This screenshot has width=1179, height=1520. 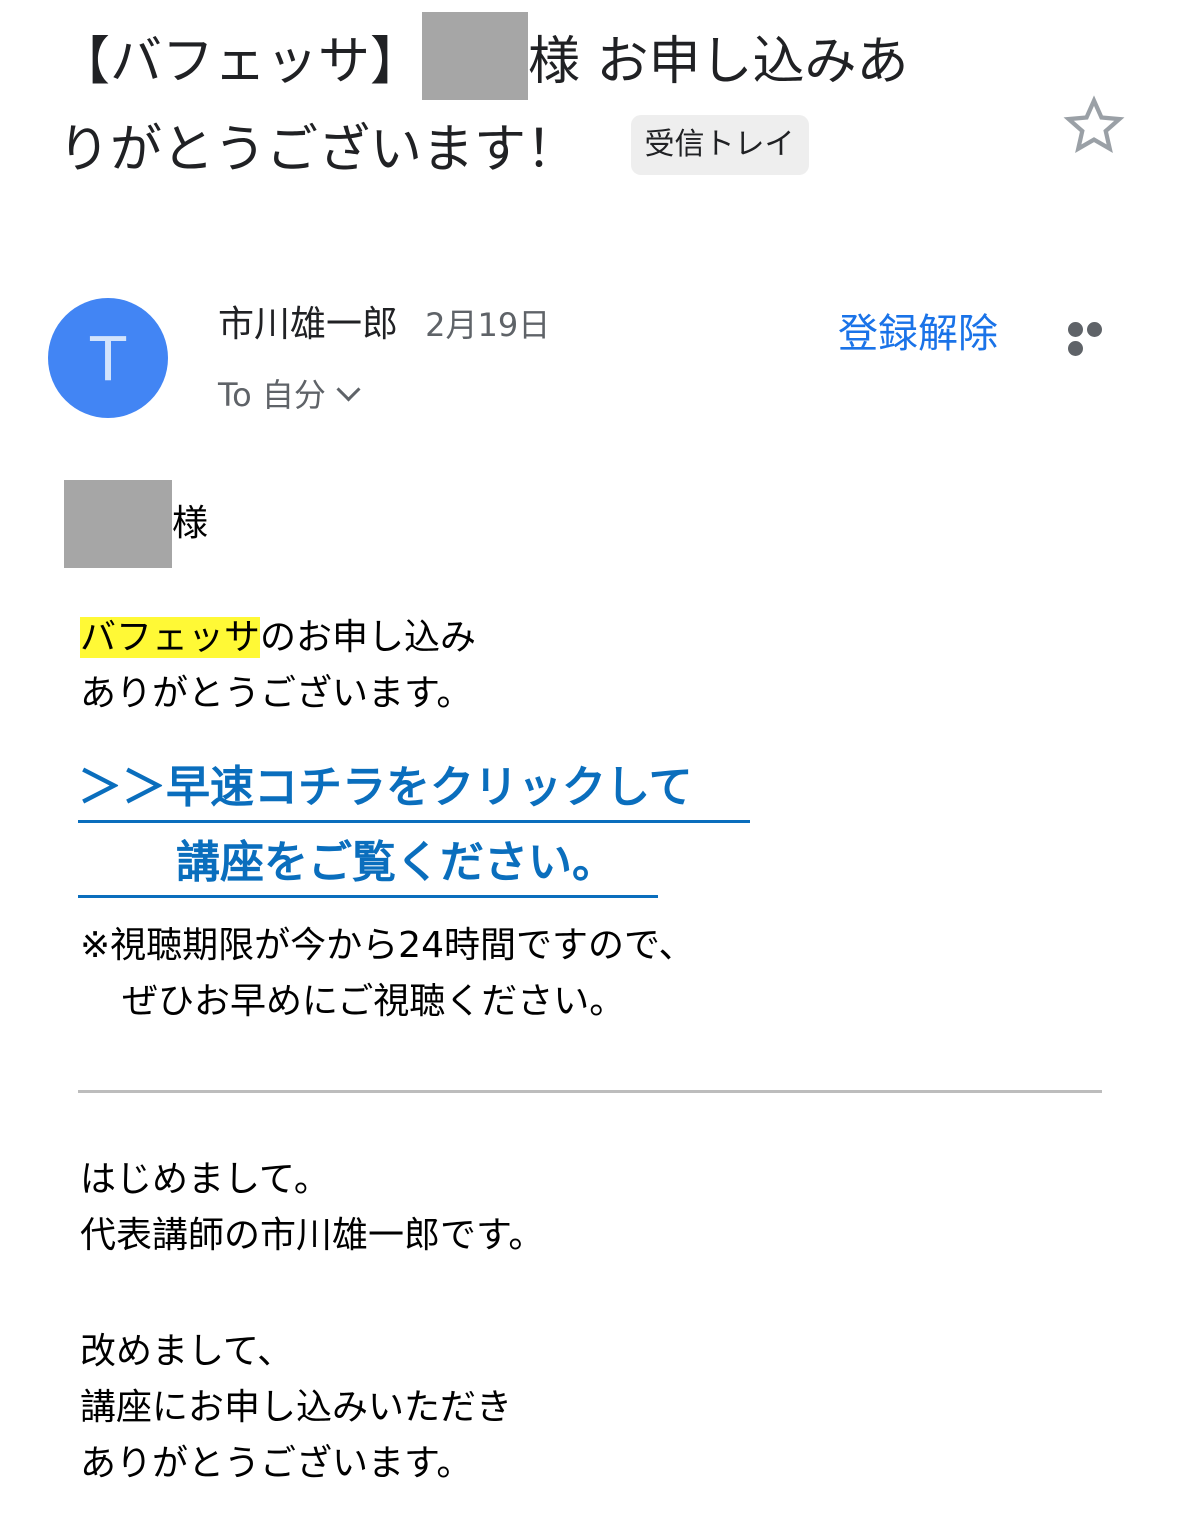 I want to click on star-icon, so click(x=1094, y=126).